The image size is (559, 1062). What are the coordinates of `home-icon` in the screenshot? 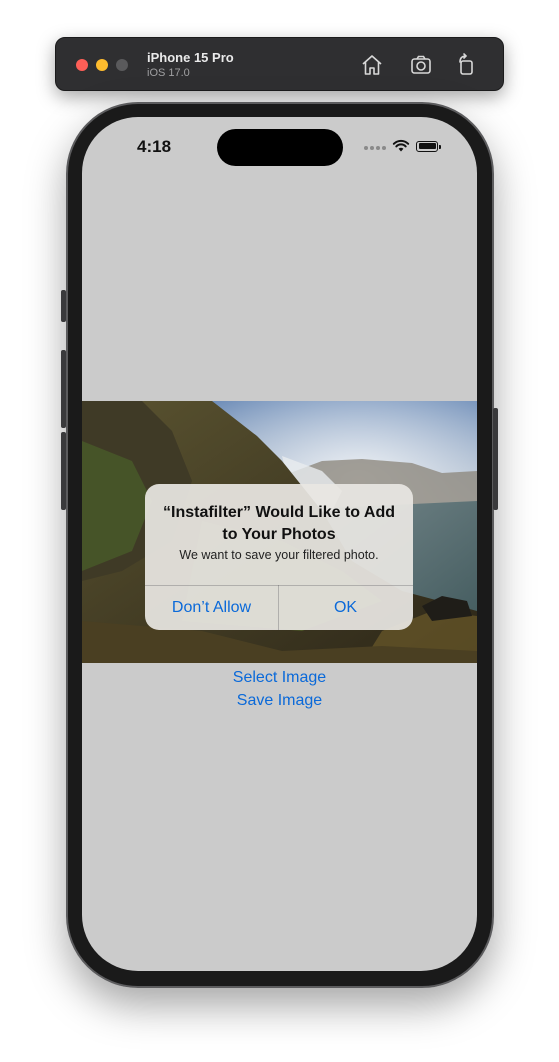 It's located at (372, 65).